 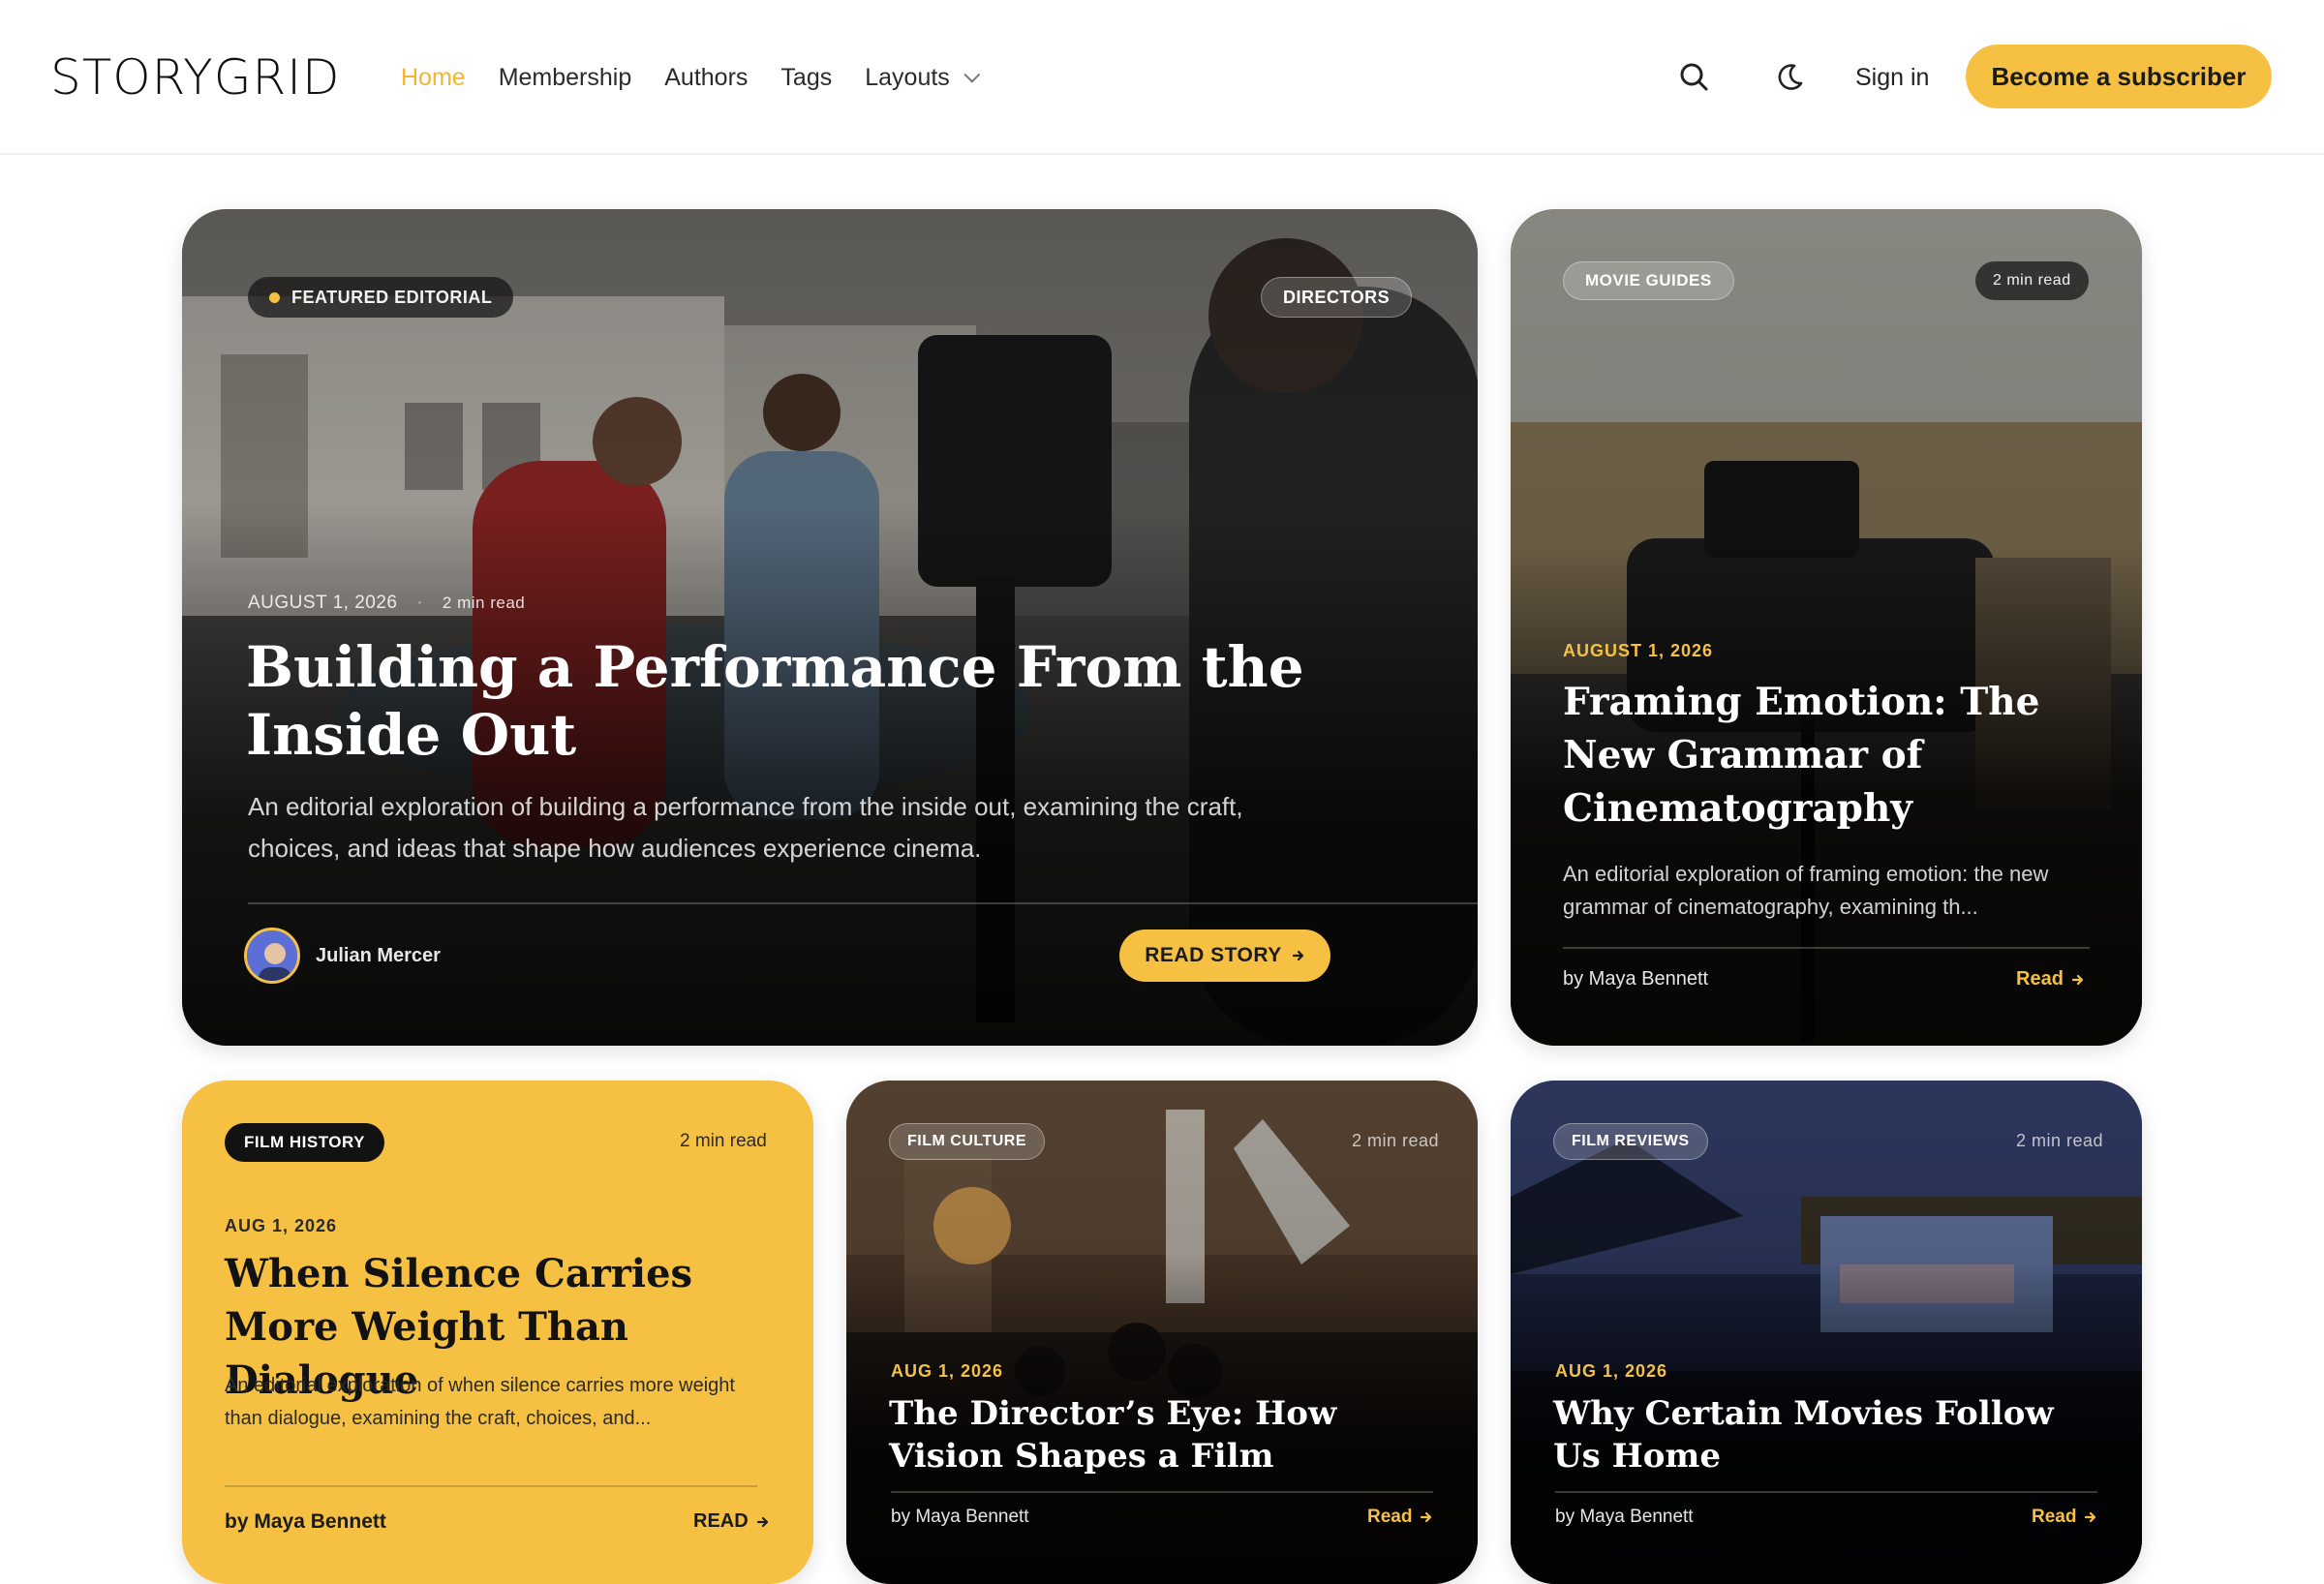 I want to click on nav-item-label: Authors, so click(x=707, y=77).